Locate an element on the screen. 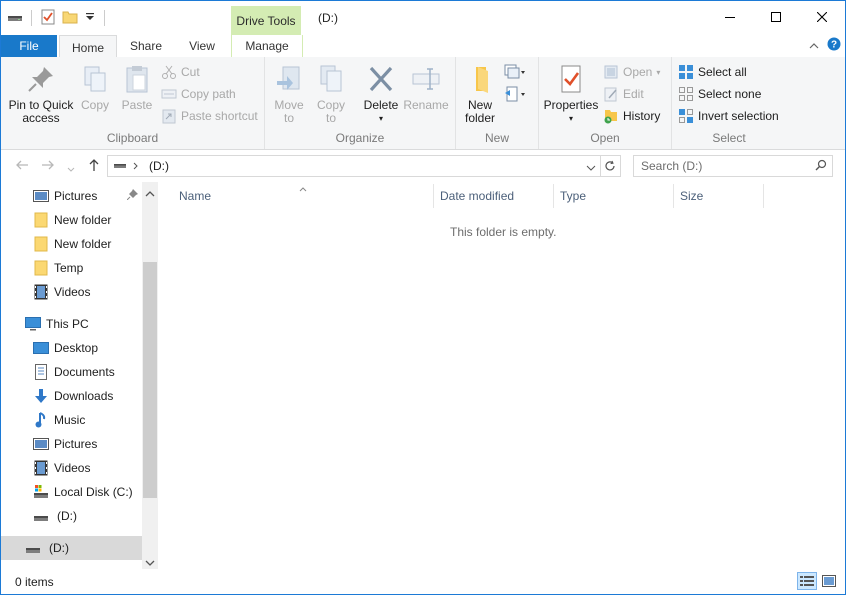  paste-icon is located at coordinates (137, 79).